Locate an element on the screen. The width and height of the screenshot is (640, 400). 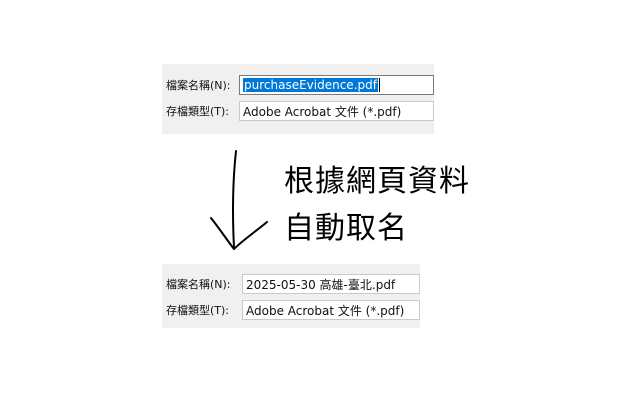
selected-filename-text: purchaseEvidence.pdf is located at coordinates (310, 85).